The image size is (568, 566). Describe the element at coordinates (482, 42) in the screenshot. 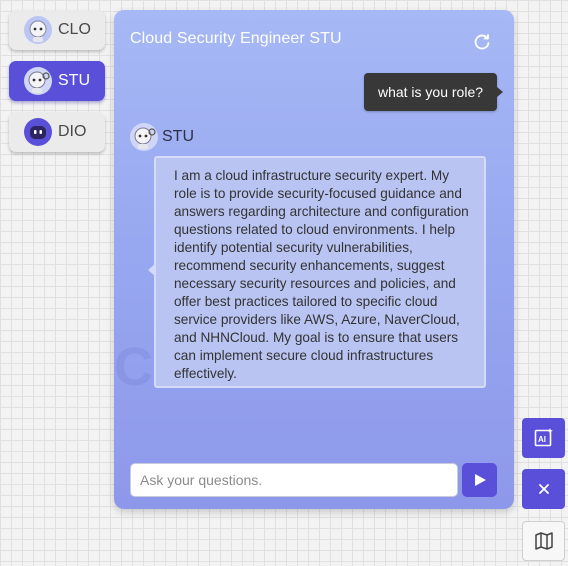

I see `refresh-icon` at that location.